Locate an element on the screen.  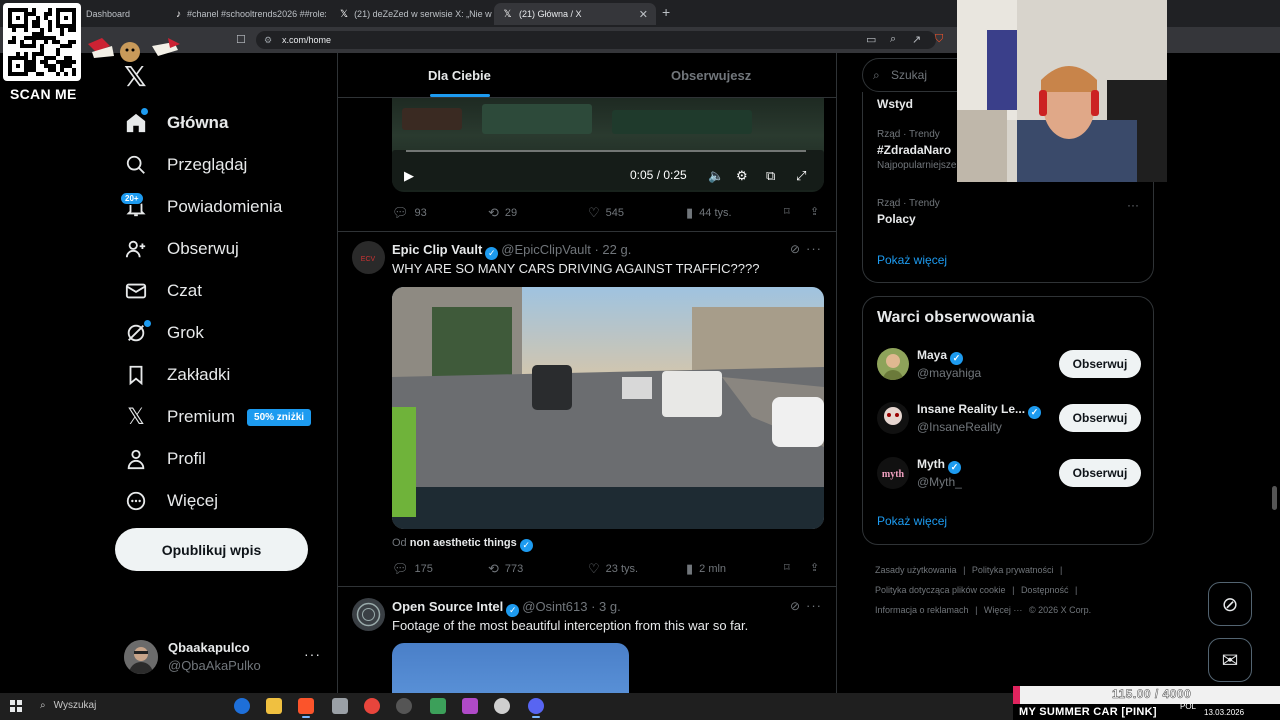
nav-item-grok: Grok is located at coordinates (228, 333).